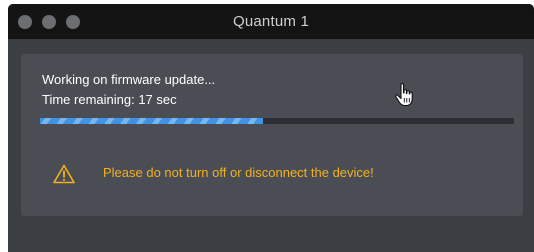  What do you see at coordinates (64, 174) in the screenshot?
I see `warning-triangle-icon` at bounding box center [64, 174].